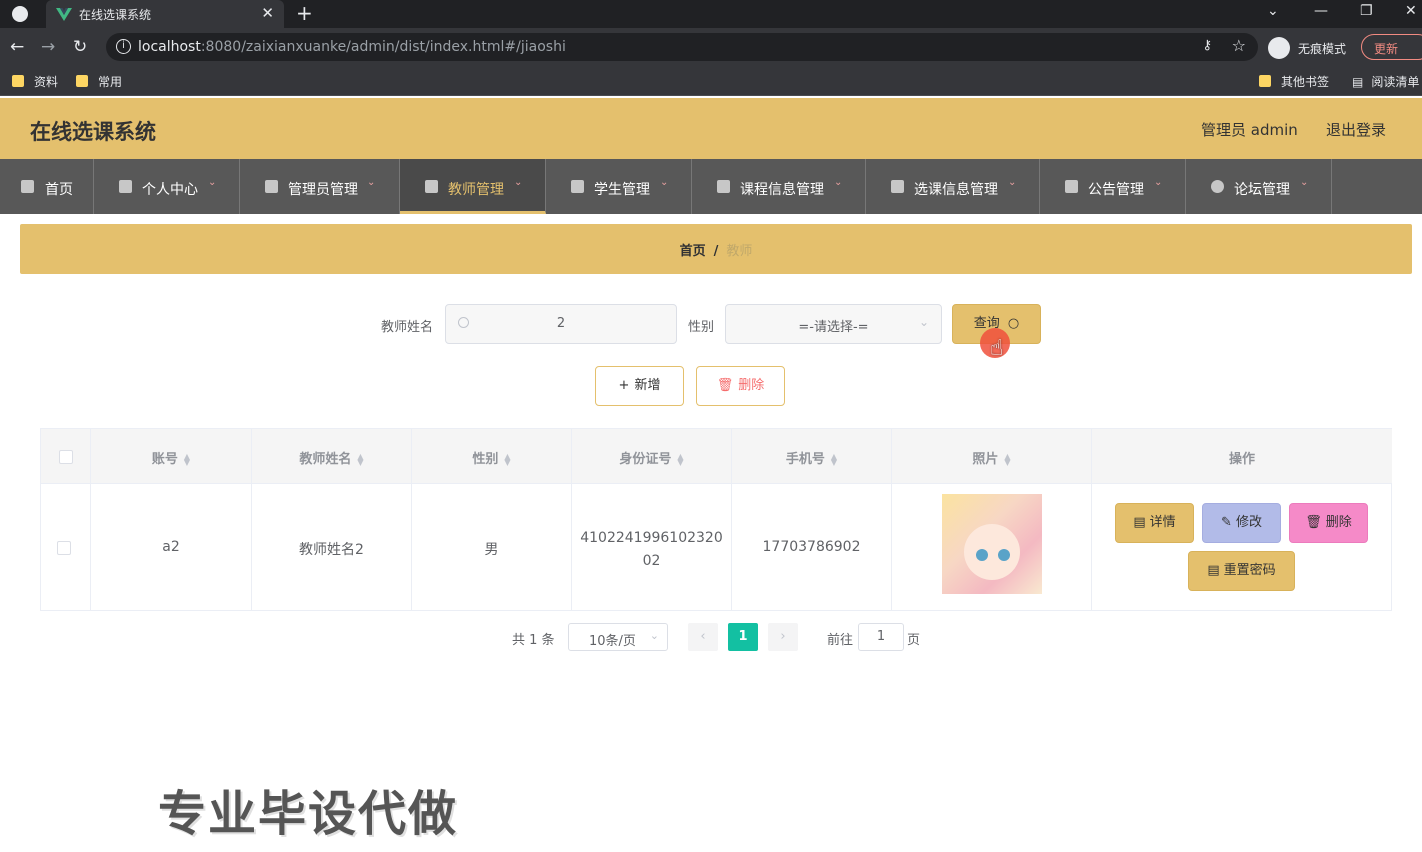 This screenshot has width=1422, height=852. Describe the element at coordinates (125, 186) in the screenshot. I see `user-icon` at that location.